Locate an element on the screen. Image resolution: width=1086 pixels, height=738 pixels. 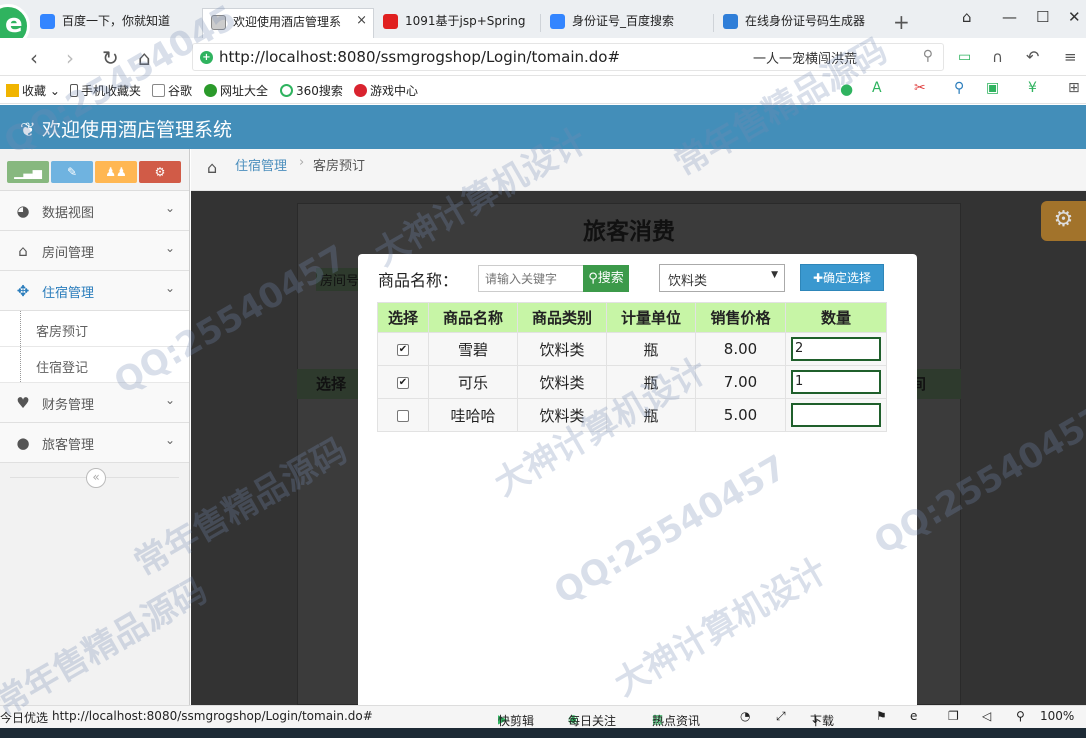
sidebar-subitem-check-in: 住宿登记 is located at coordinates (94, 365).